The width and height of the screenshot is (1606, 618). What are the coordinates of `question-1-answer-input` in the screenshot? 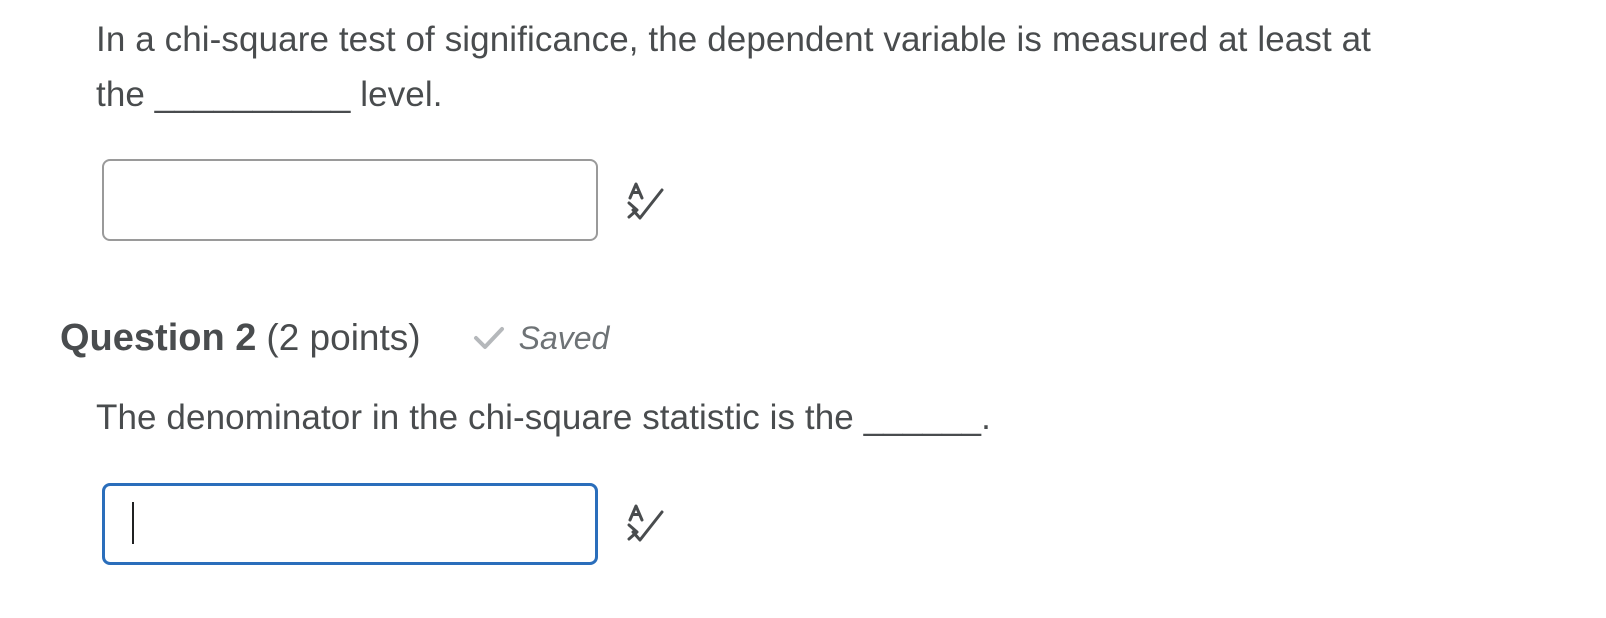 It's located at (350, 200).